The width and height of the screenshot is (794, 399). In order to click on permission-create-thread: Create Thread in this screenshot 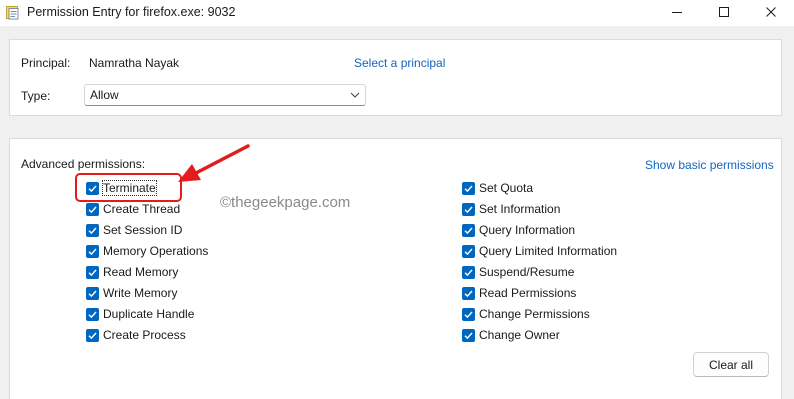, I will do `click(133, 209)`.